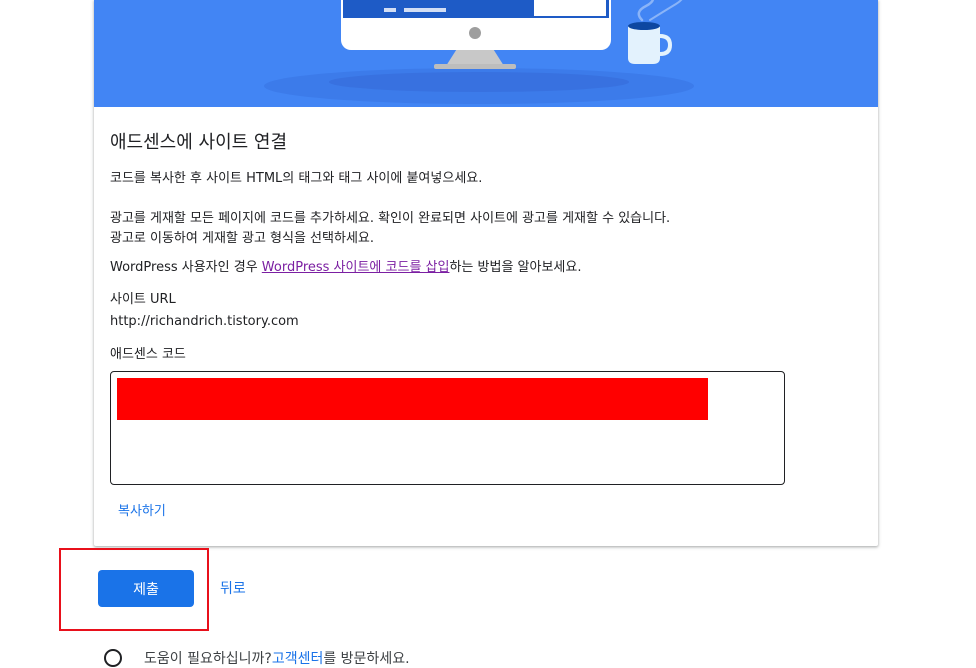 The width and height of the screenshot is (976, 668). What do you see at coordinates (233, 588) in the screenshot?
I see `back-link: 뒤로` at bounding box center [233, 588].